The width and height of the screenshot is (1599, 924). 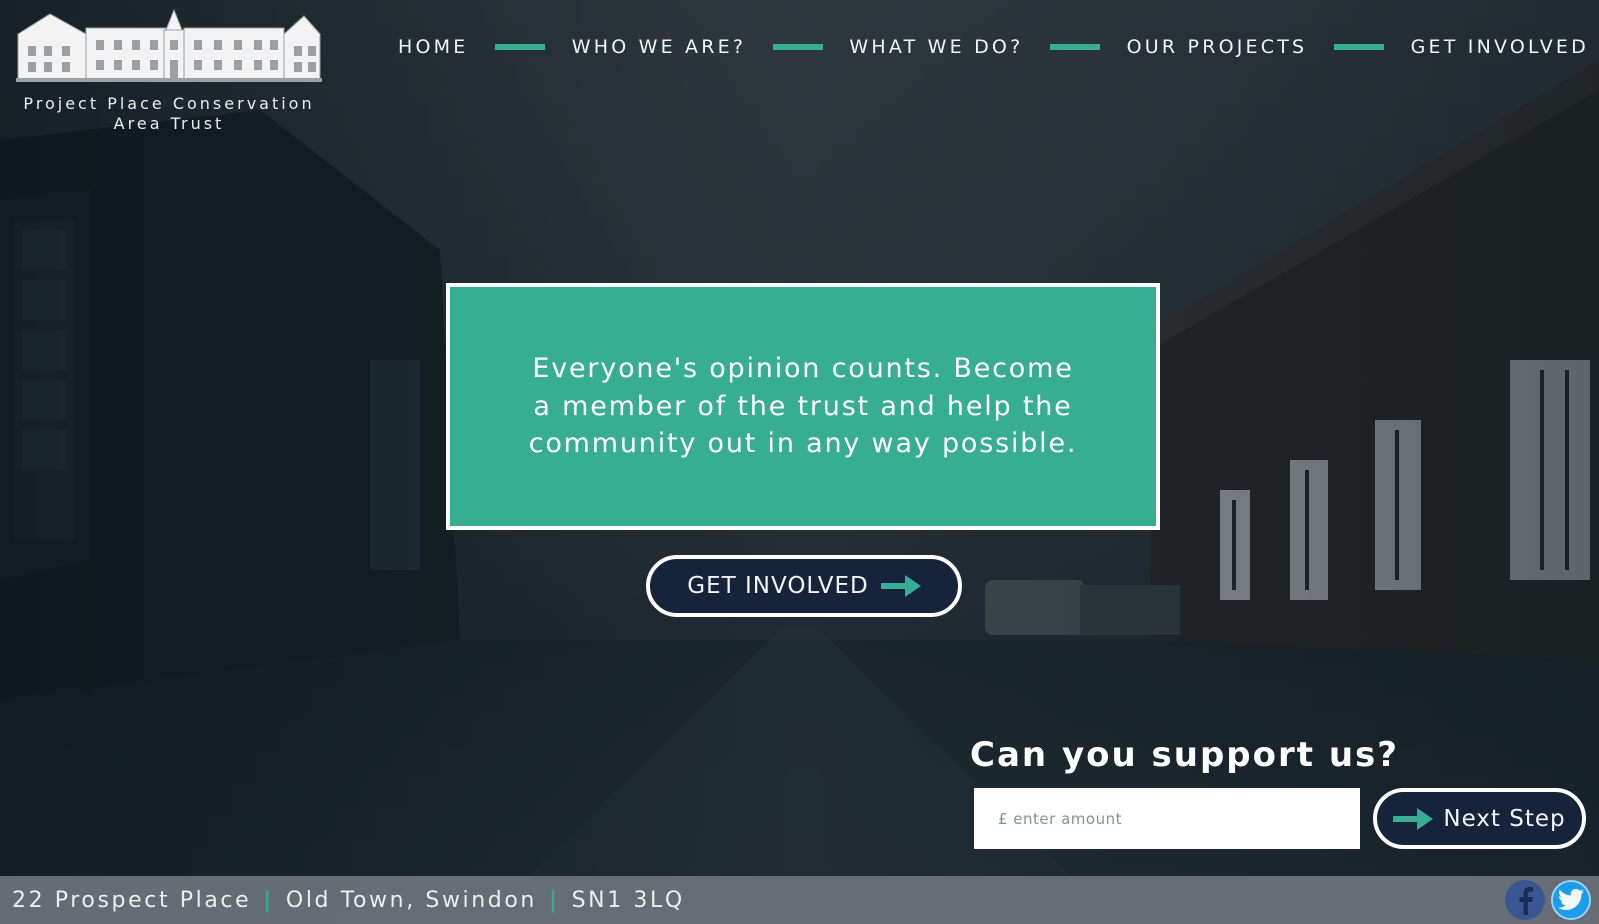 What do you see at coordinates (628, 900) in the screenshot?
I see `address-postcode: SN1 3LQ` at bounding box center [628, 900].